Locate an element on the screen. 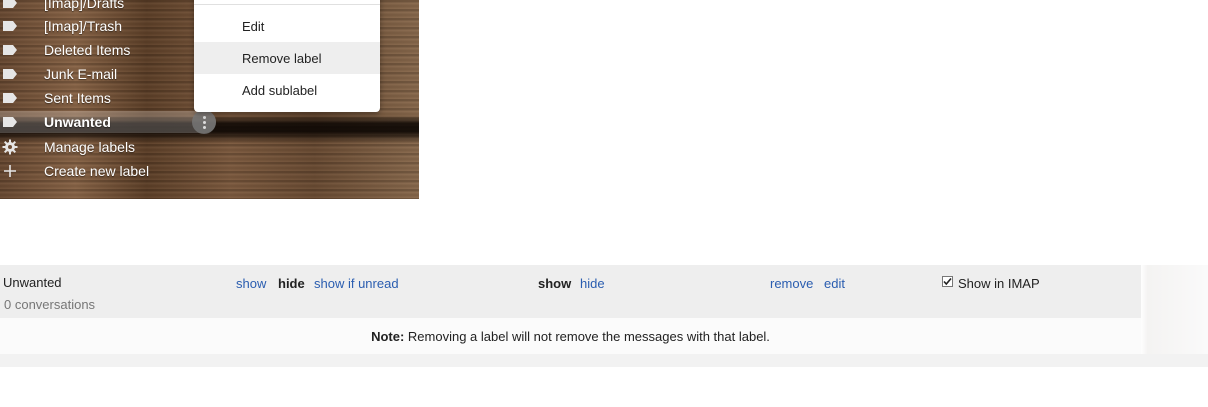 The width and height of the screenshot is (1208, 407). sidebar-item-deleted-items: Deleted Items is located at coordinates (108, 50).